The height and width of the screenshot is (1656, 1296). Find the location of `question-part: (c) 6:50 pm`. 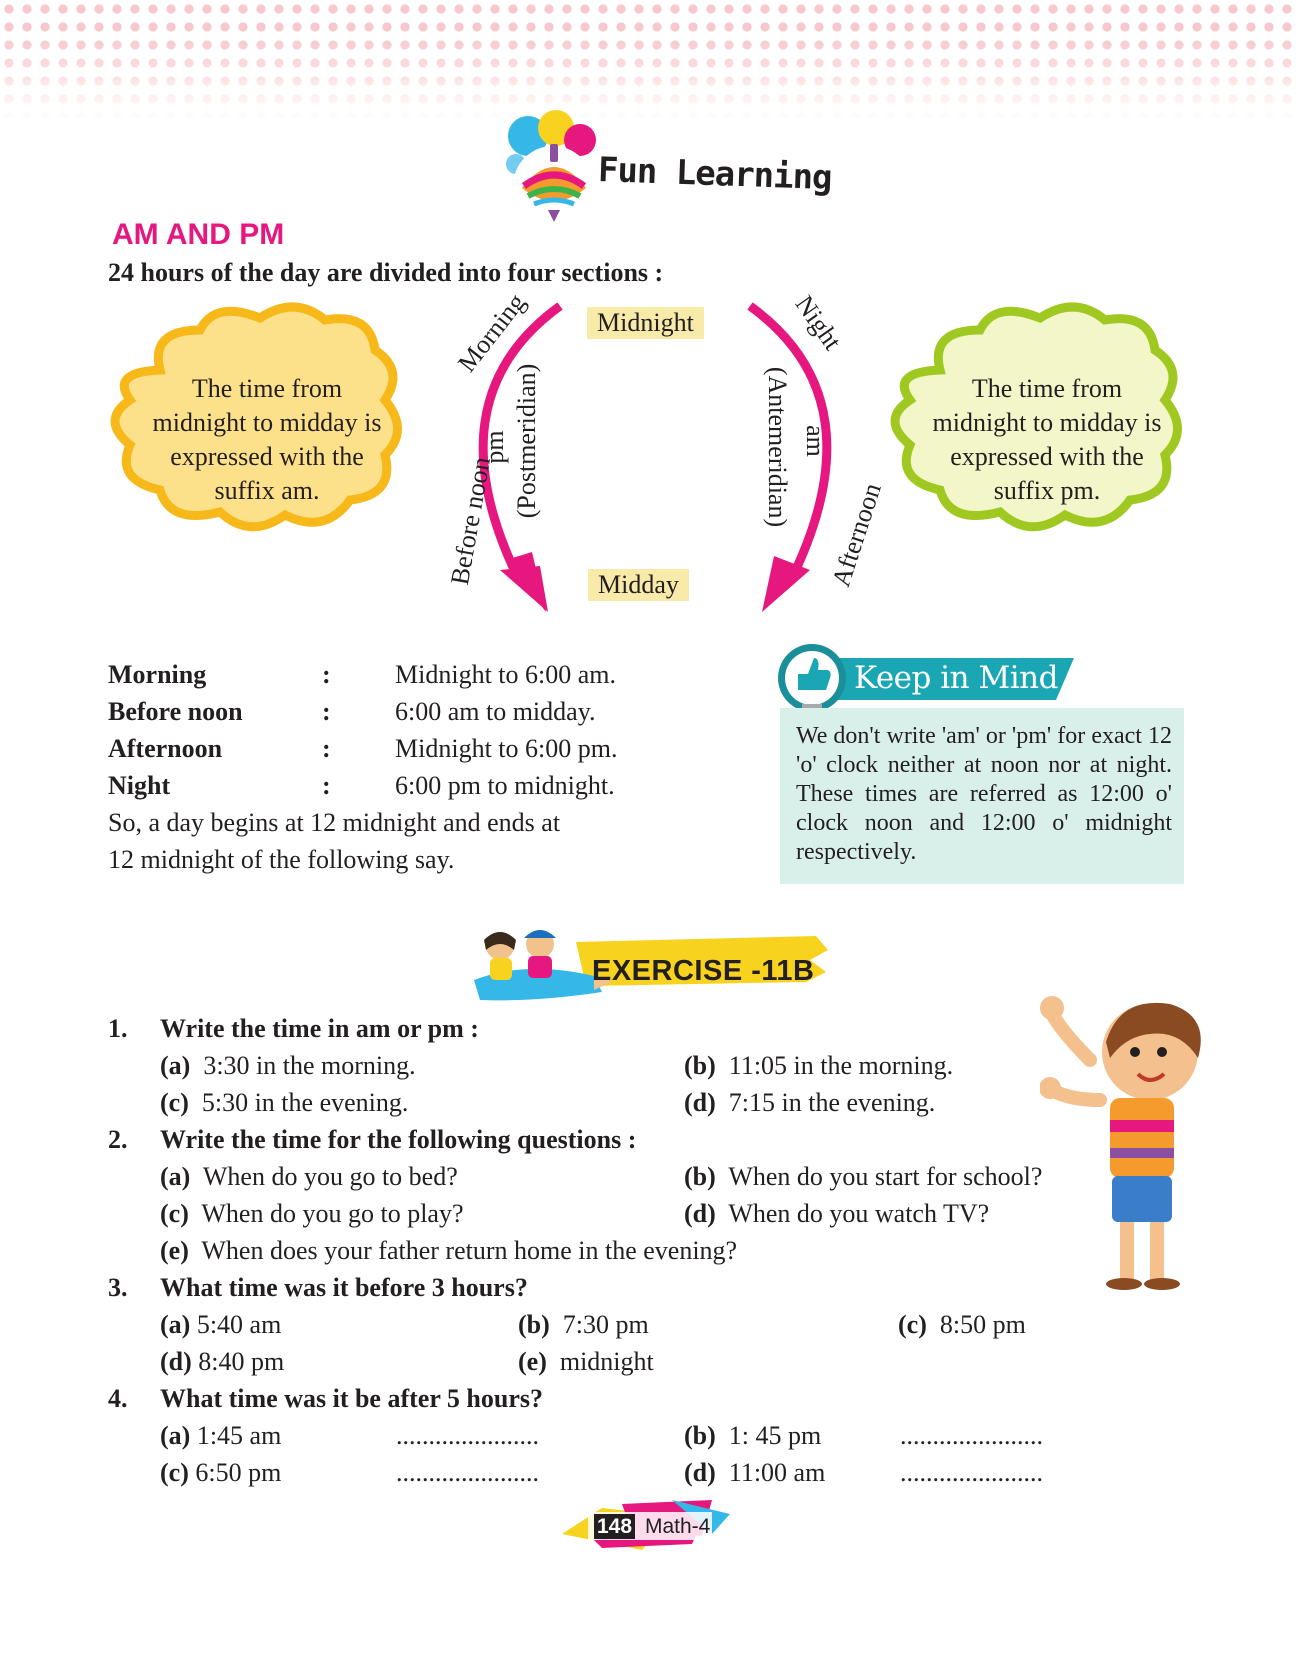

question-part: (c) 6:50 pm is located at coordinates (221, 1472).